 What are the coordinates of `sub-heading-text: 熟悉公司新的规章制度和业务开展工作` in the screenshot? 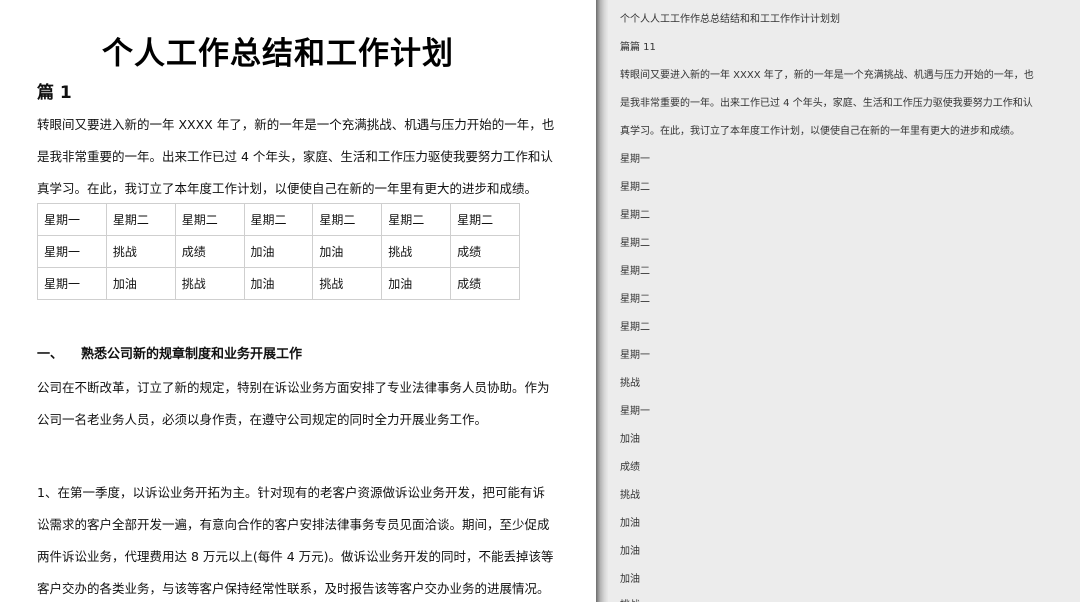 It's located at (192, 354).